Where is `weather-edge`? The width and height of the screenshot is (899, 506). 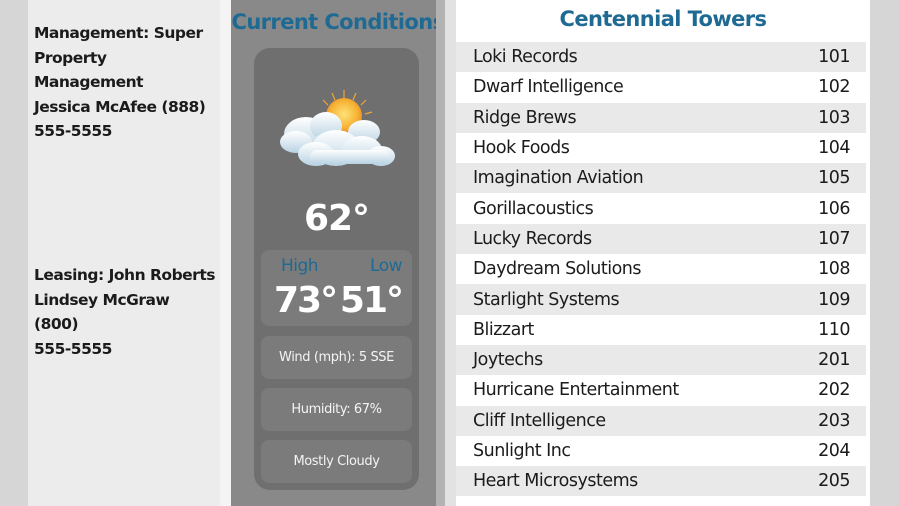
weather-edge is located at coordinates (440, 253).